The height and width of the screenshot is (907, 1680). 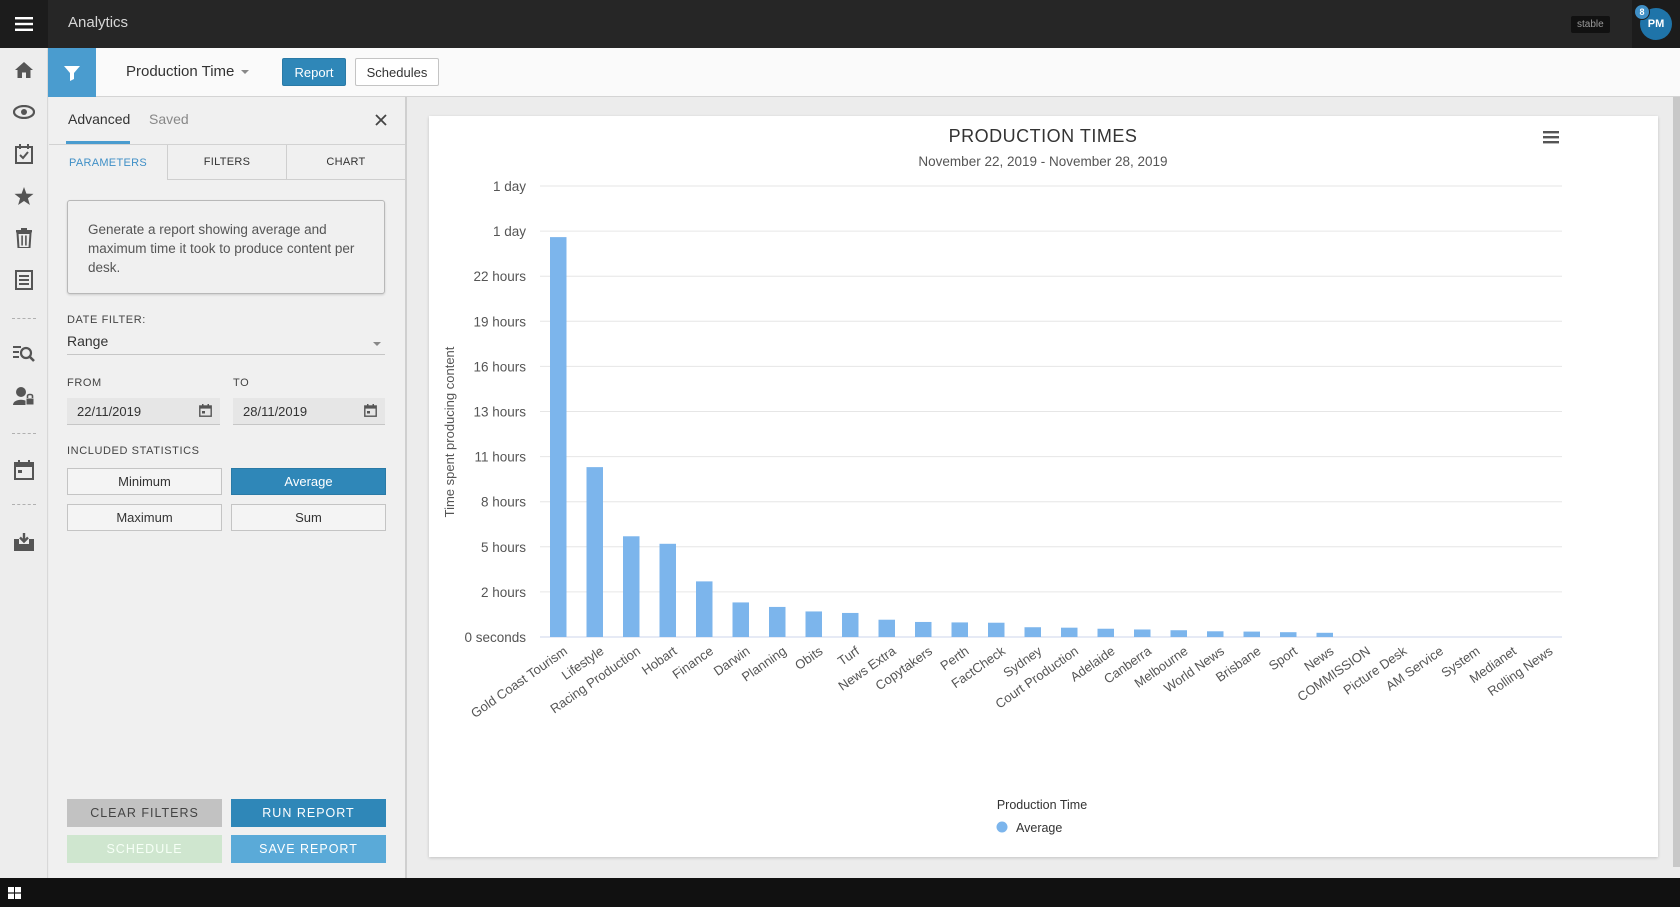 What do you see at coordinates (180, 71) in the screenshot?
I see `report-type-label: Production Time` at bounding box center [180, 71].